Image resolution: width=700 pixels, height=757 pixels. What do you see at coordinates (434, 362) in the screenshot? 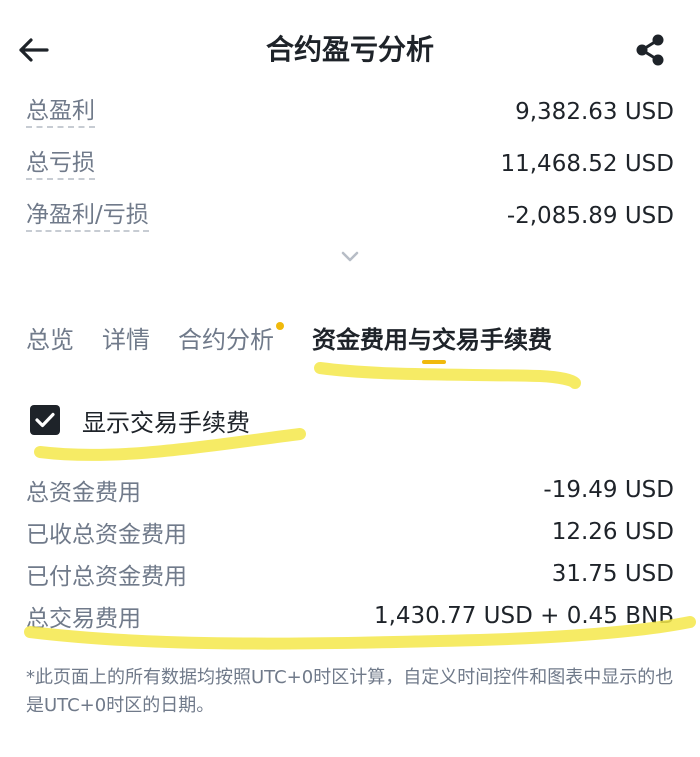
I see `active-tab-indicator` at bounding box center [434, 362].